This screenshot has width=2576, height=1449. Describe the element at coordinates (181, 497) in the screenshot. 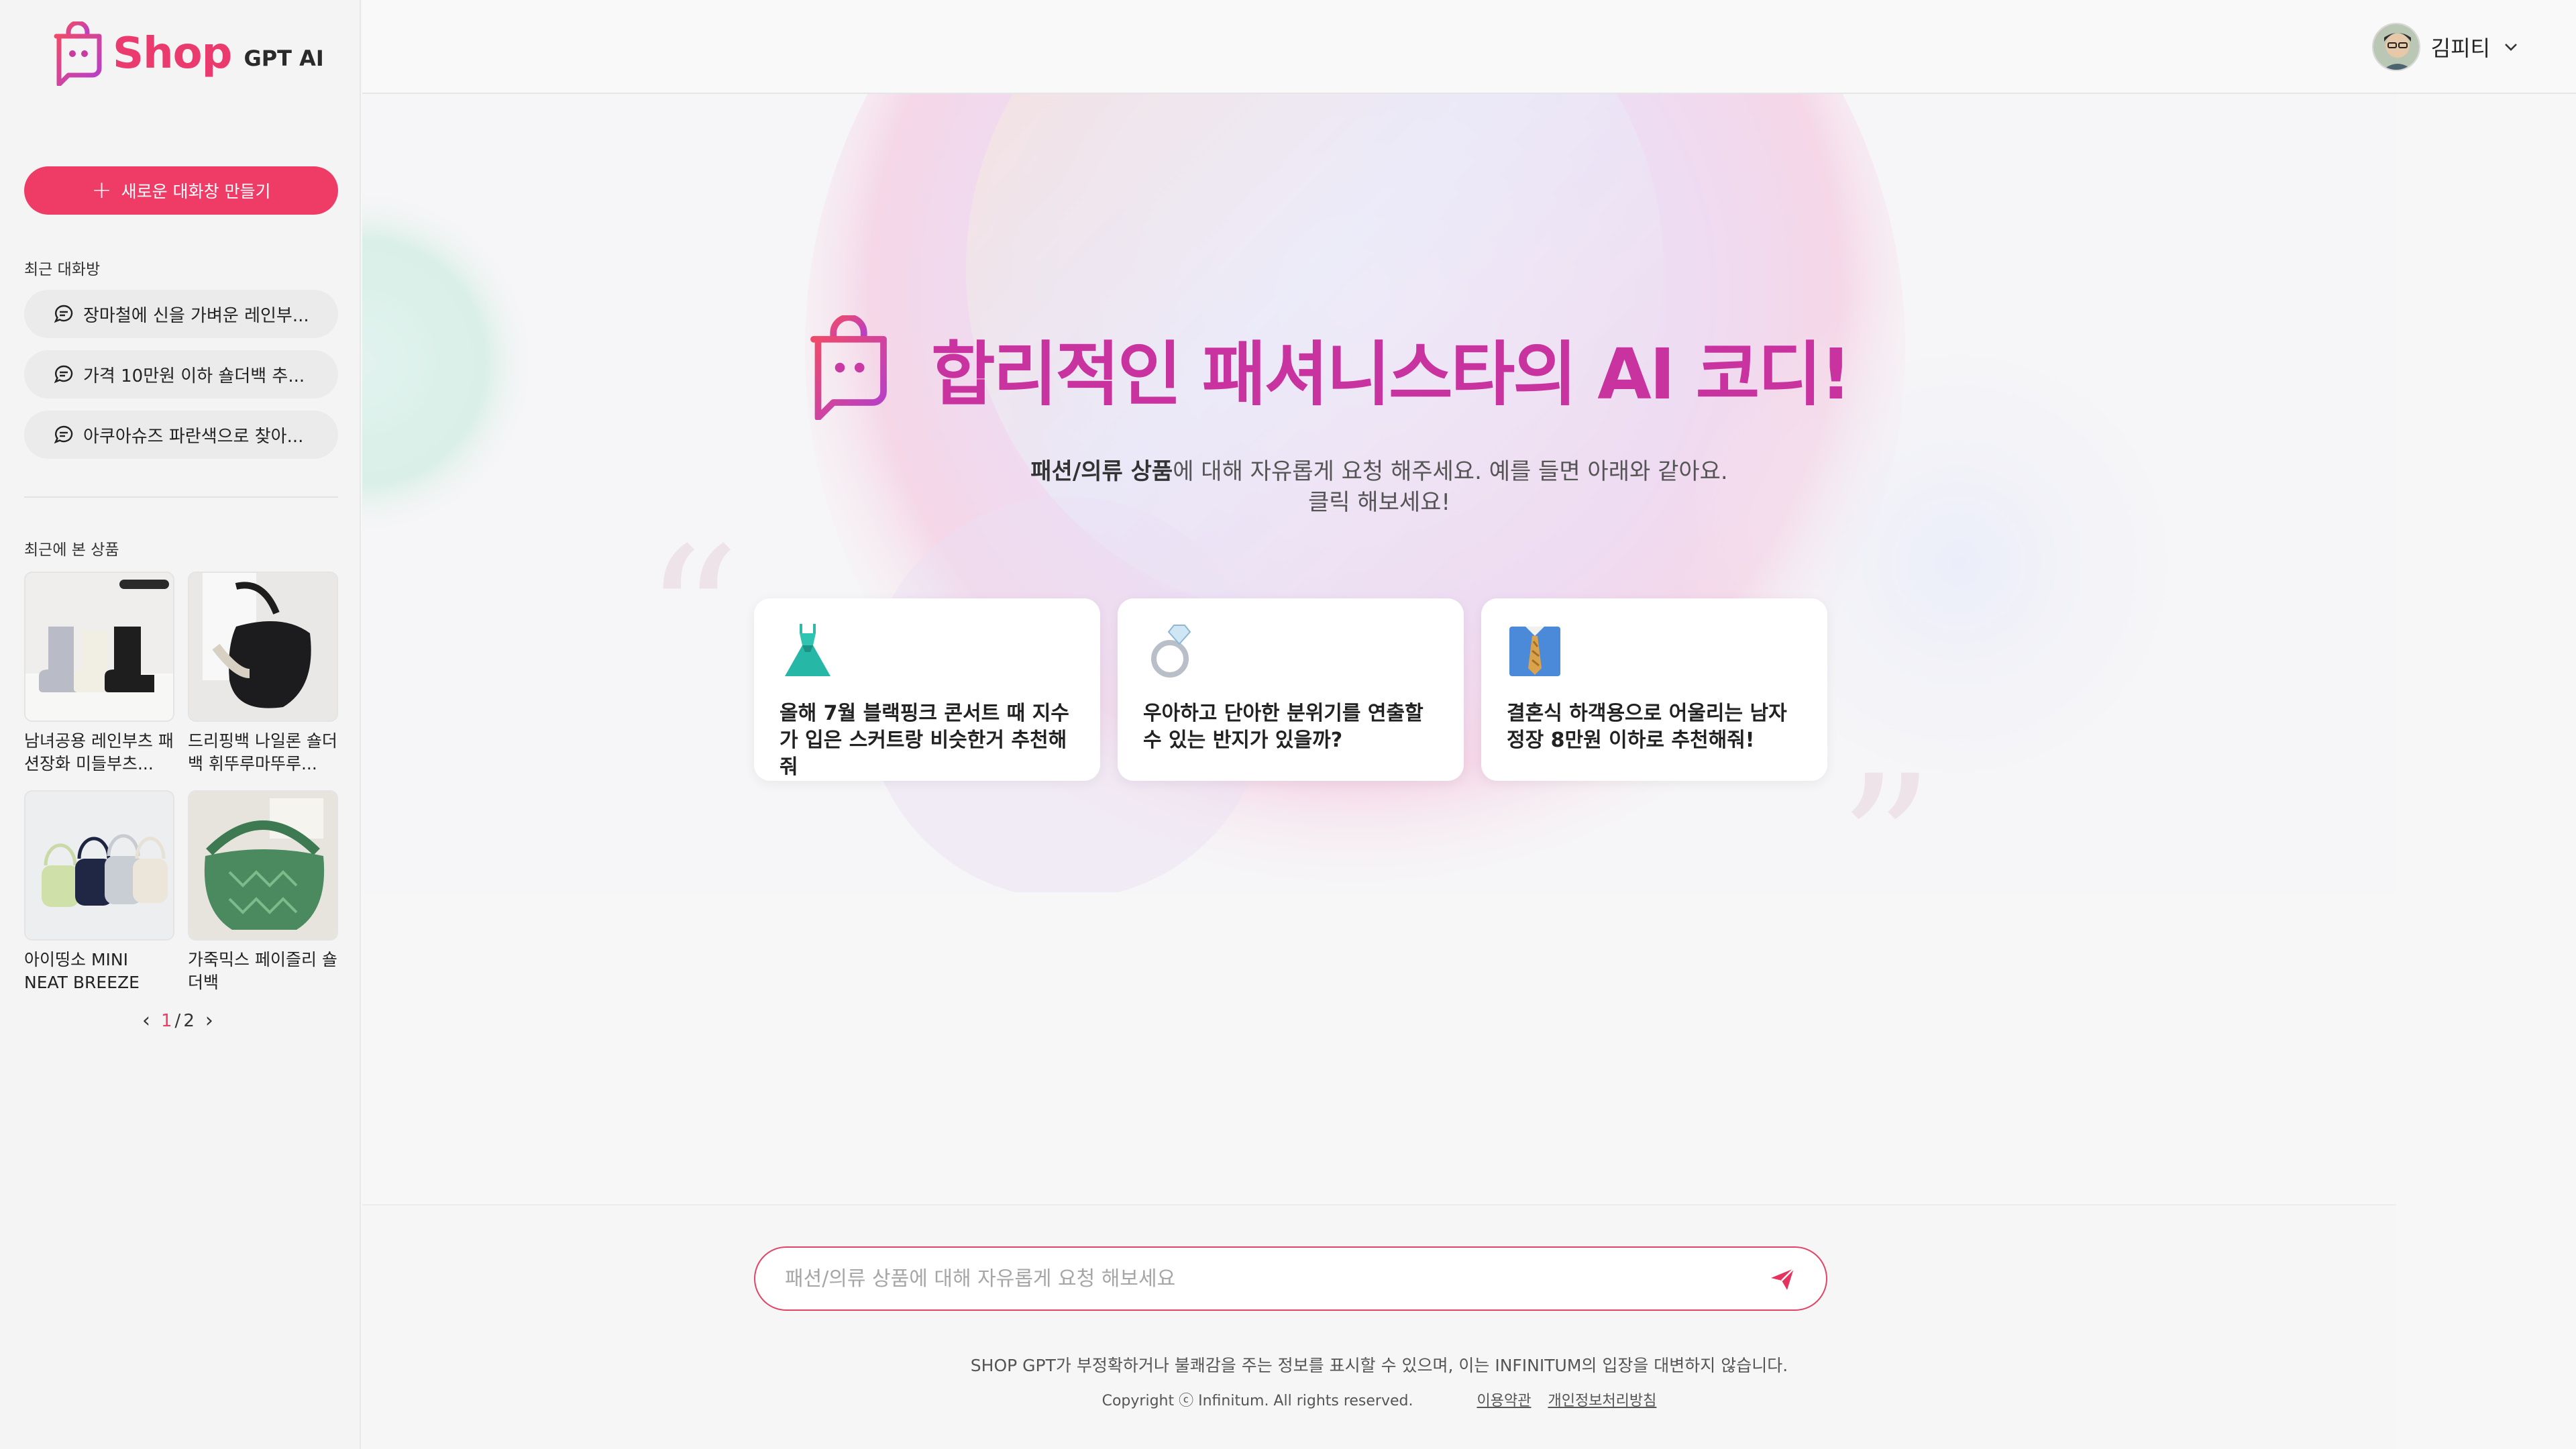

I see `sidebar-divider` at that location.